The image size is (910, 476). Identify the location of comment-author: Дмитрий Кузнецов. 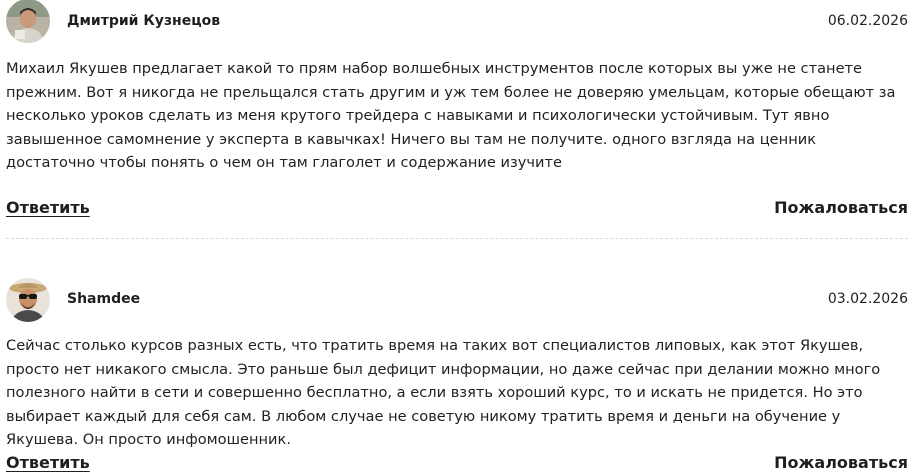
(144, 21).